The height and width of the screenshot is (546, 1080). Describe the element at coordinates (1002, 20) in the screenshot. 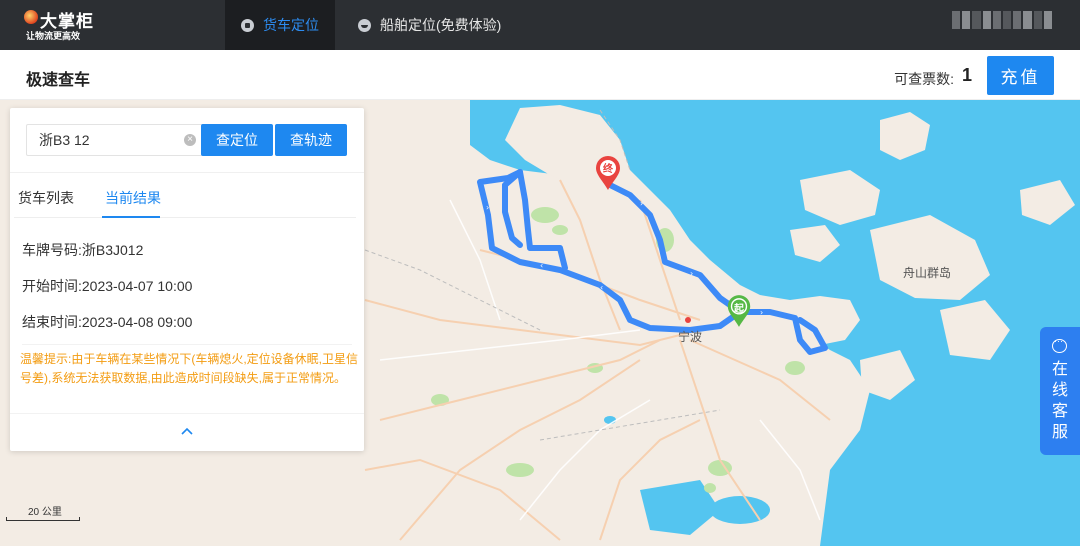

I see `user-account-blurred` at that location.